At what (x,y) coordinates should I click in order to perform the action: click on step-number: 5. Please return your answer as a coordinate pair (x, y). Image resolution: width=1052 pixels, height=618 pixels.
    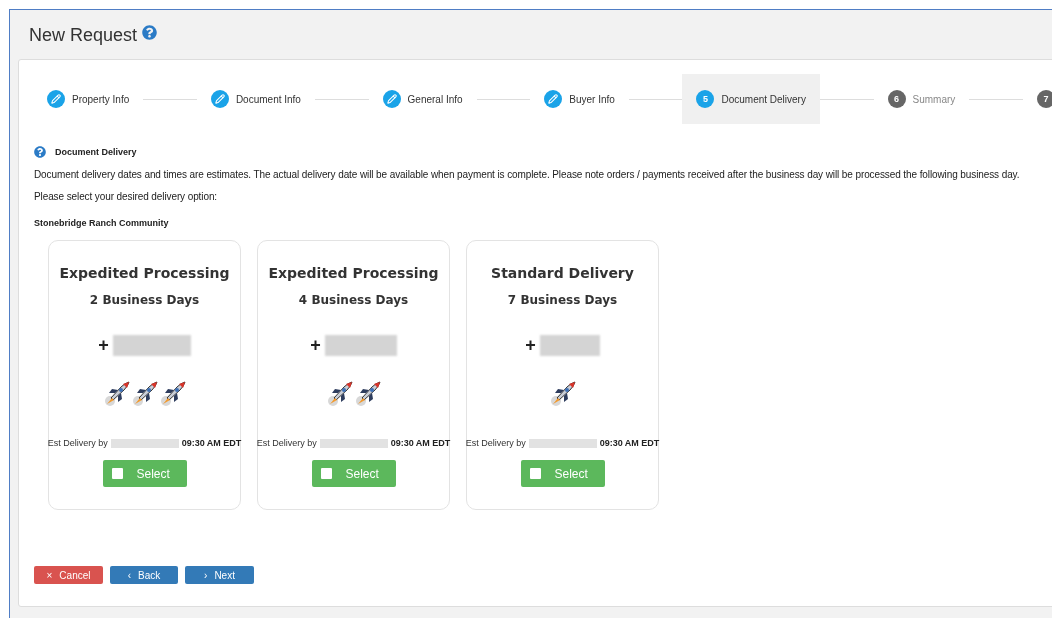
    Looking at the image, I should click on (705, 99).